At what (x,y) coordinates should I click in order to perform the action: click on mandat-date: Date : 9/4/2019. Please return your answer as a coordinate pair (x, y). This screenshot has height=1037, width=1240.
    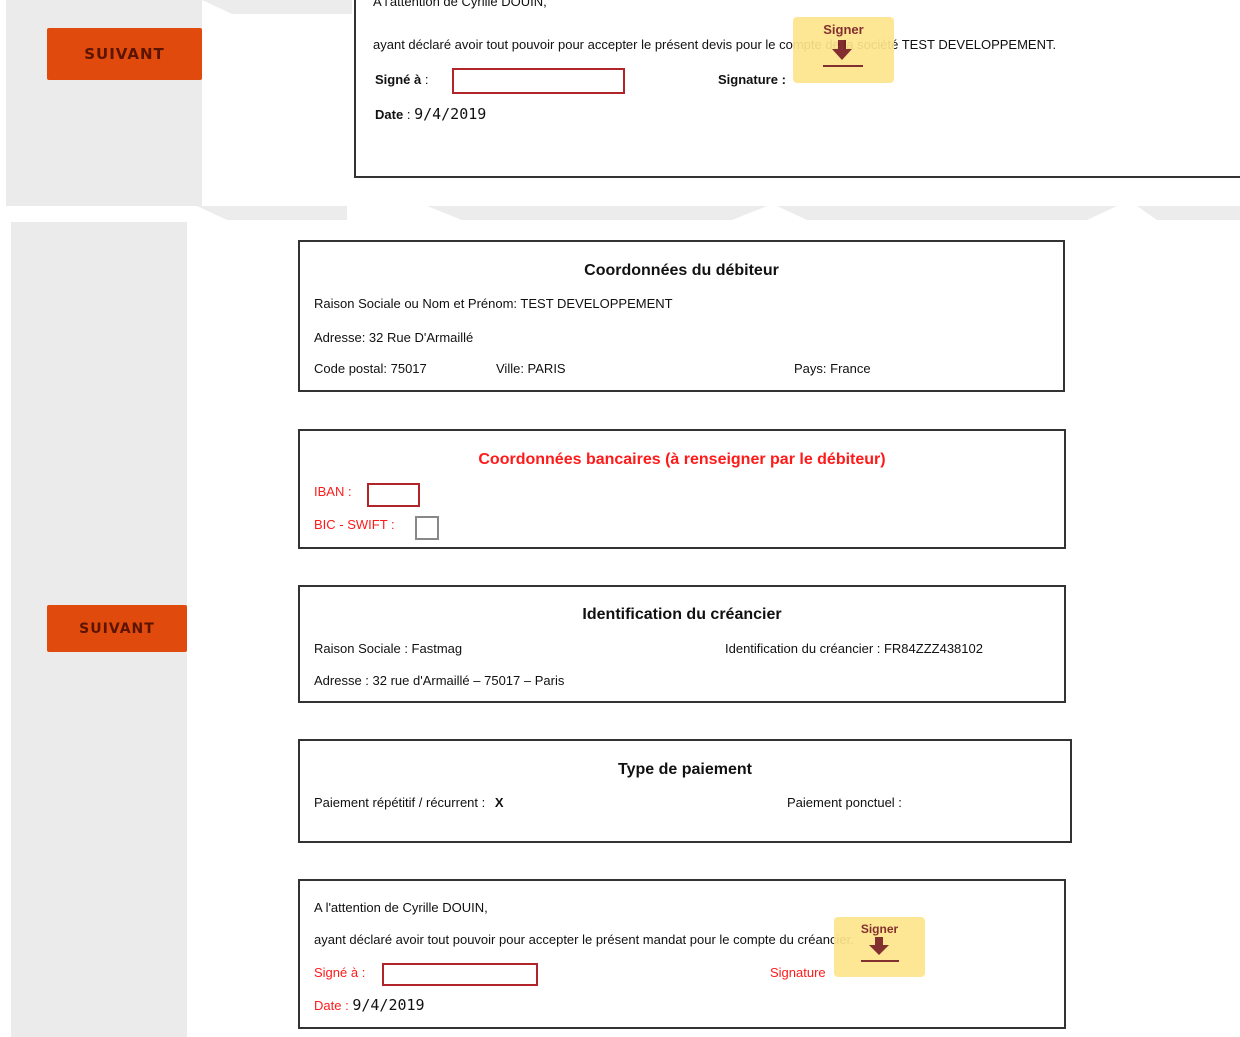
    Looking at the image, I should click on (369, 1005).